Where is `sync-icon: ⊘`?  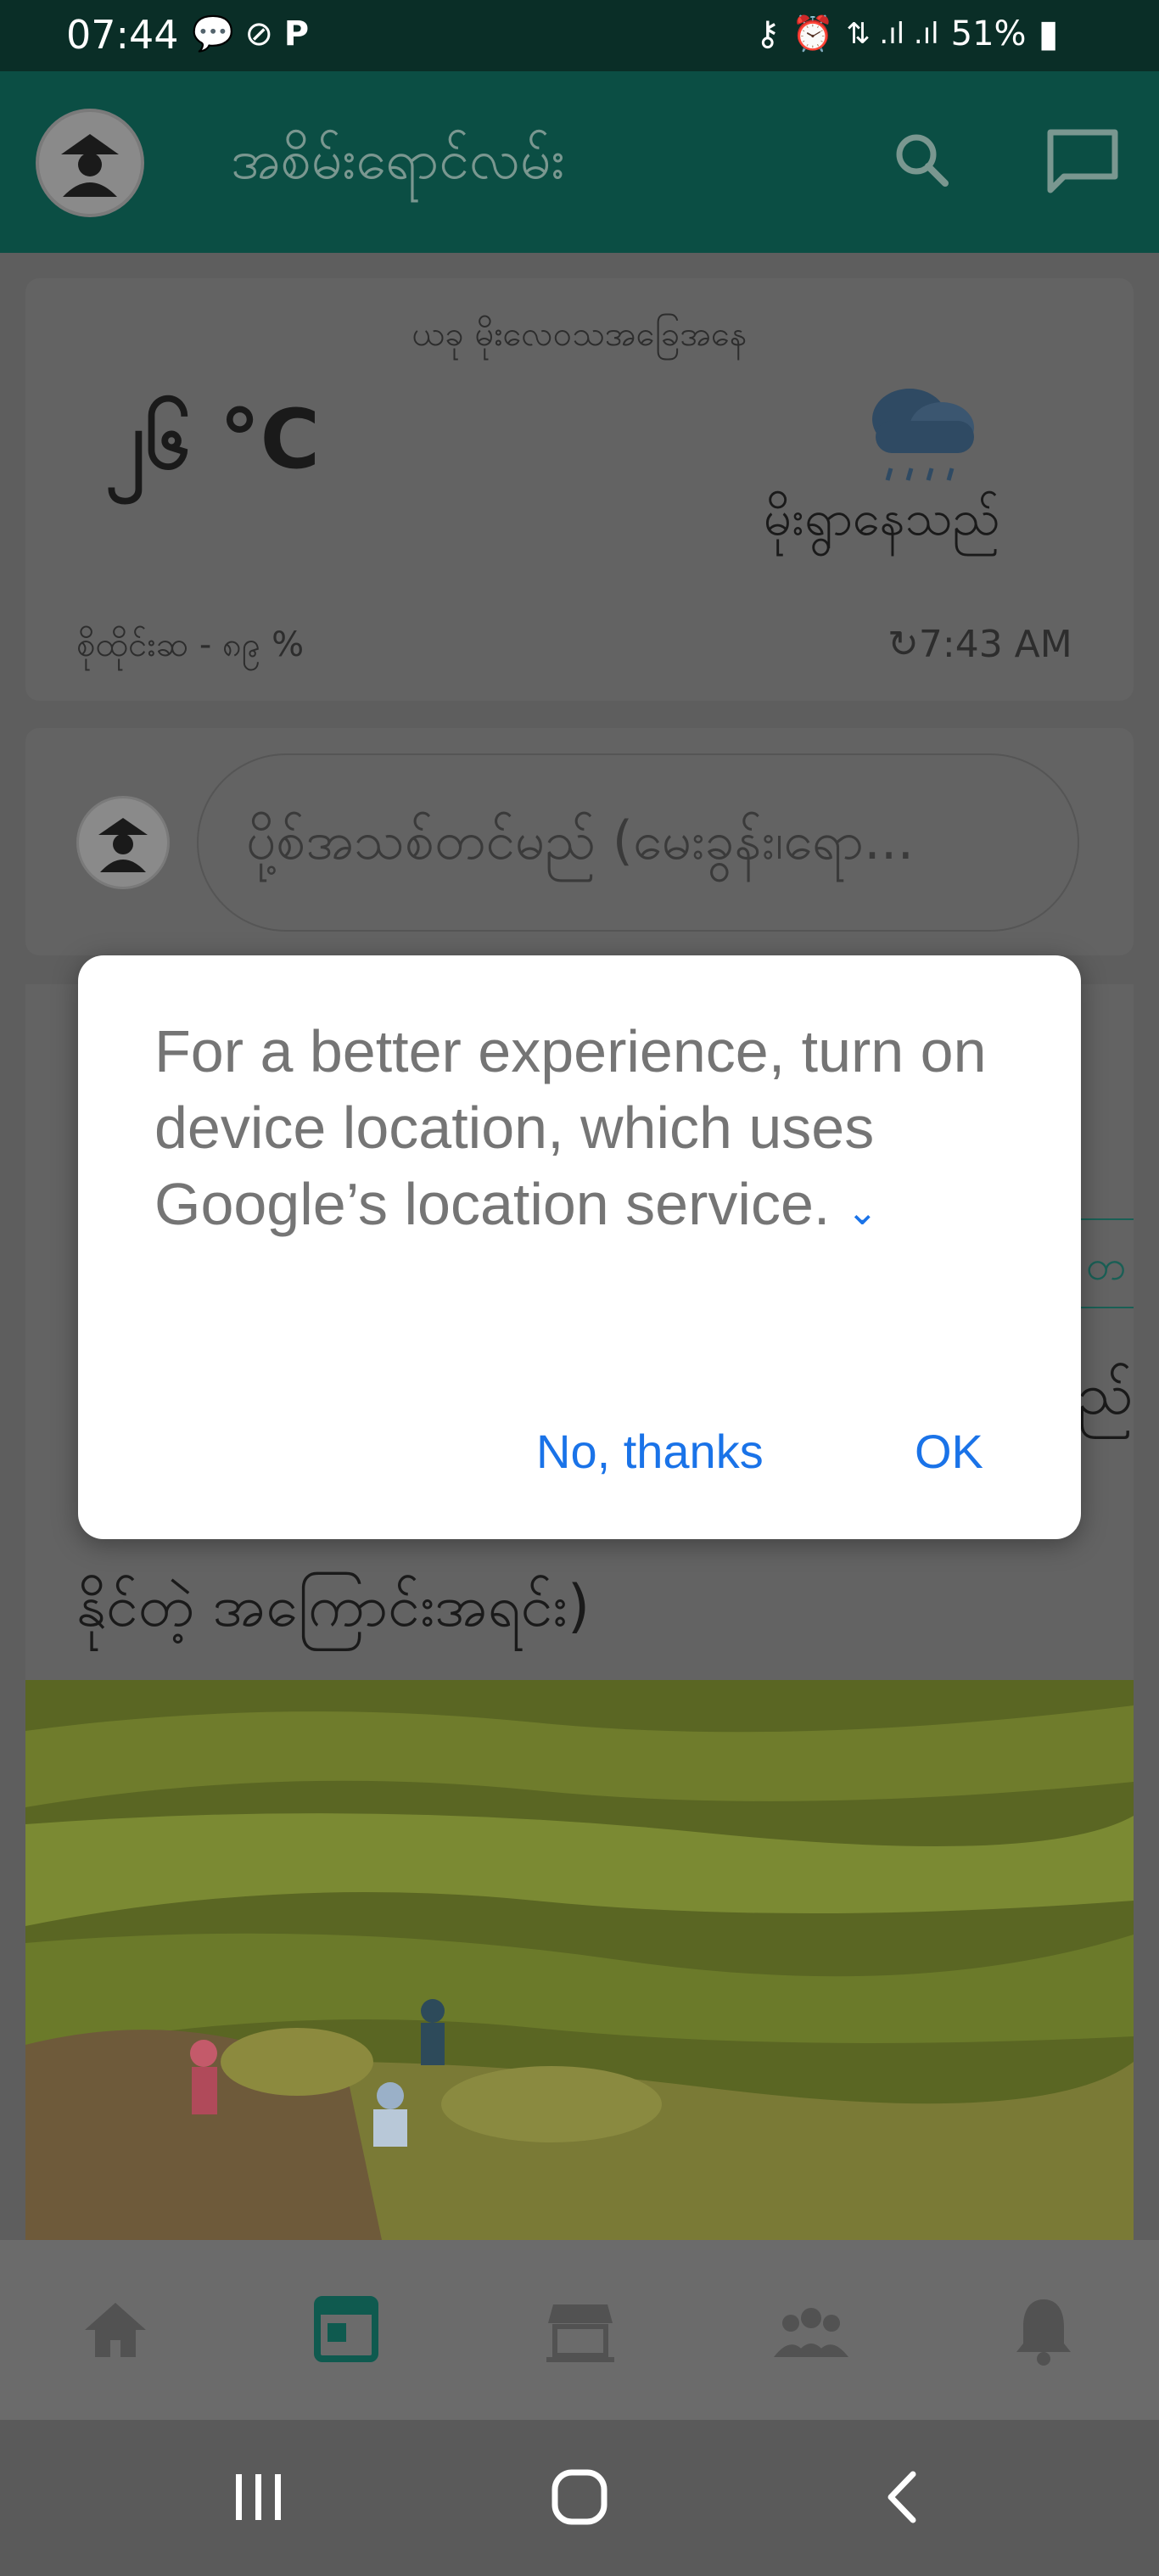
sync-icon: ⊘ is located at coordinates (259, 34).